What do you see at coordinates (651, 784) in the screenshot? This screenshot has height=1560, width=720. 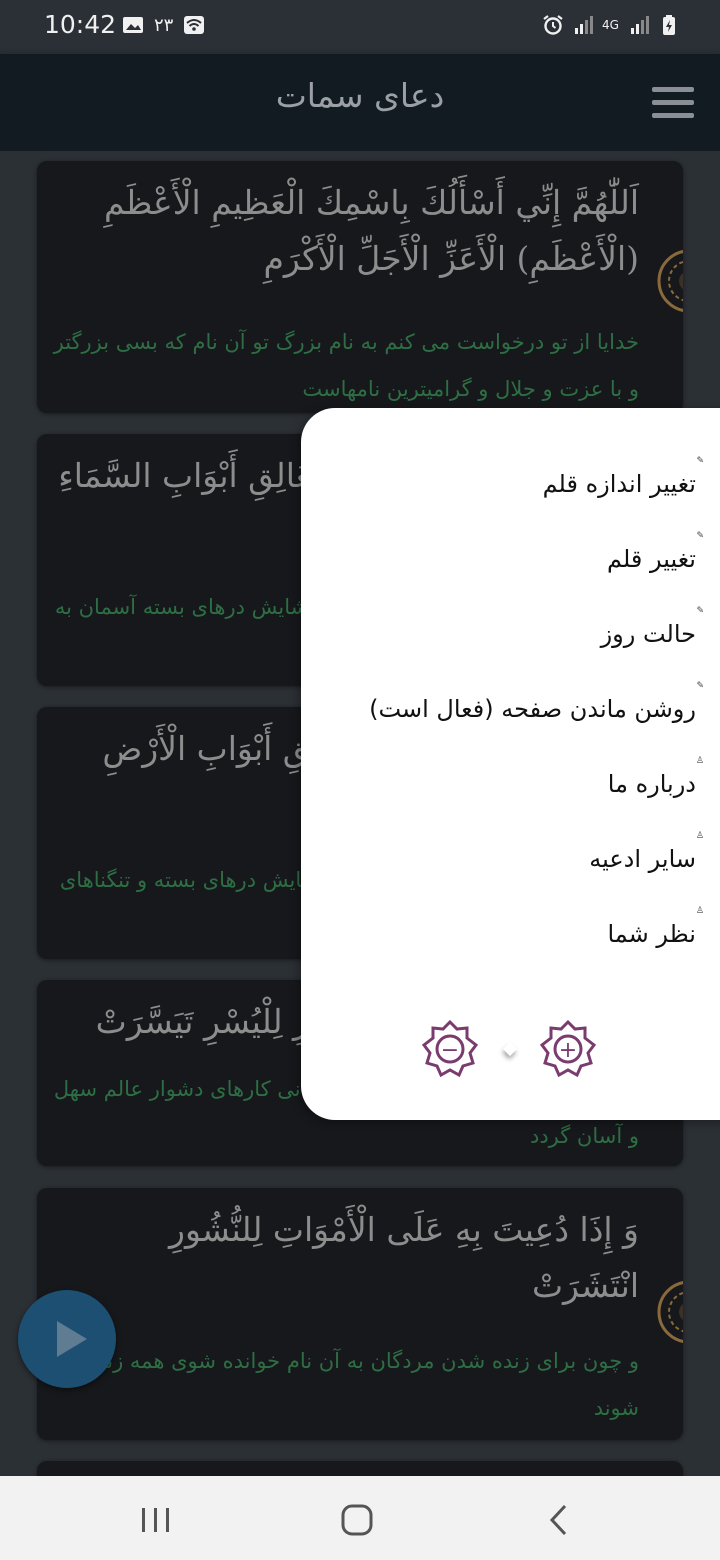 I see `menu-item-label: درباره ما` at bounding box center [651, 784].